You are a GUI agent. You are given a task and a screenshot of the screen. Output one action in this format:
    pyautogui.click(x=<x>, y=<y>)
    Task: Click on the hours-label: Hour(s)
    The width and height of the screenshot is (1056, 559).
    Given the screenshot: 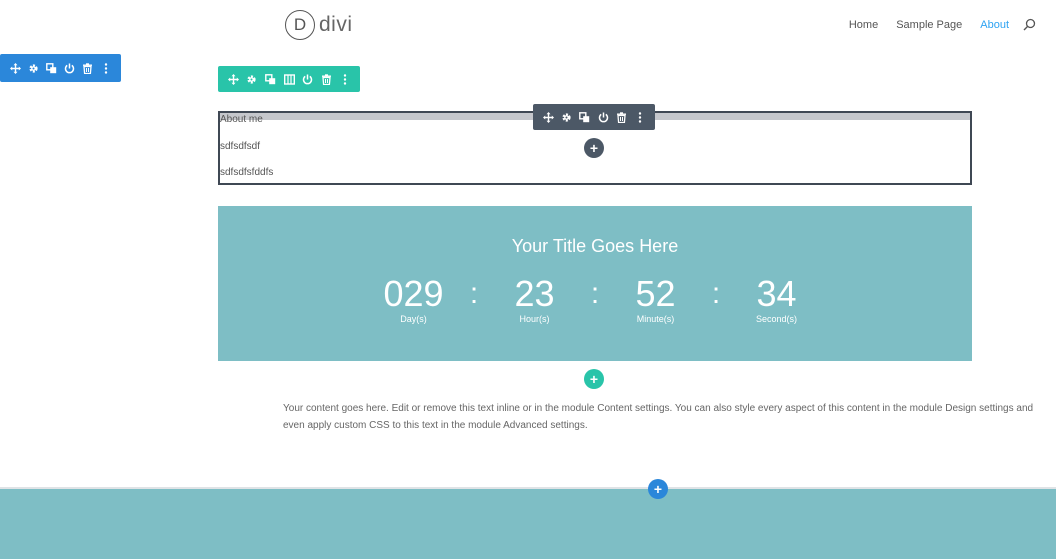 What is the action you would take?
    pyautogui.click(x=534, y=319)
    